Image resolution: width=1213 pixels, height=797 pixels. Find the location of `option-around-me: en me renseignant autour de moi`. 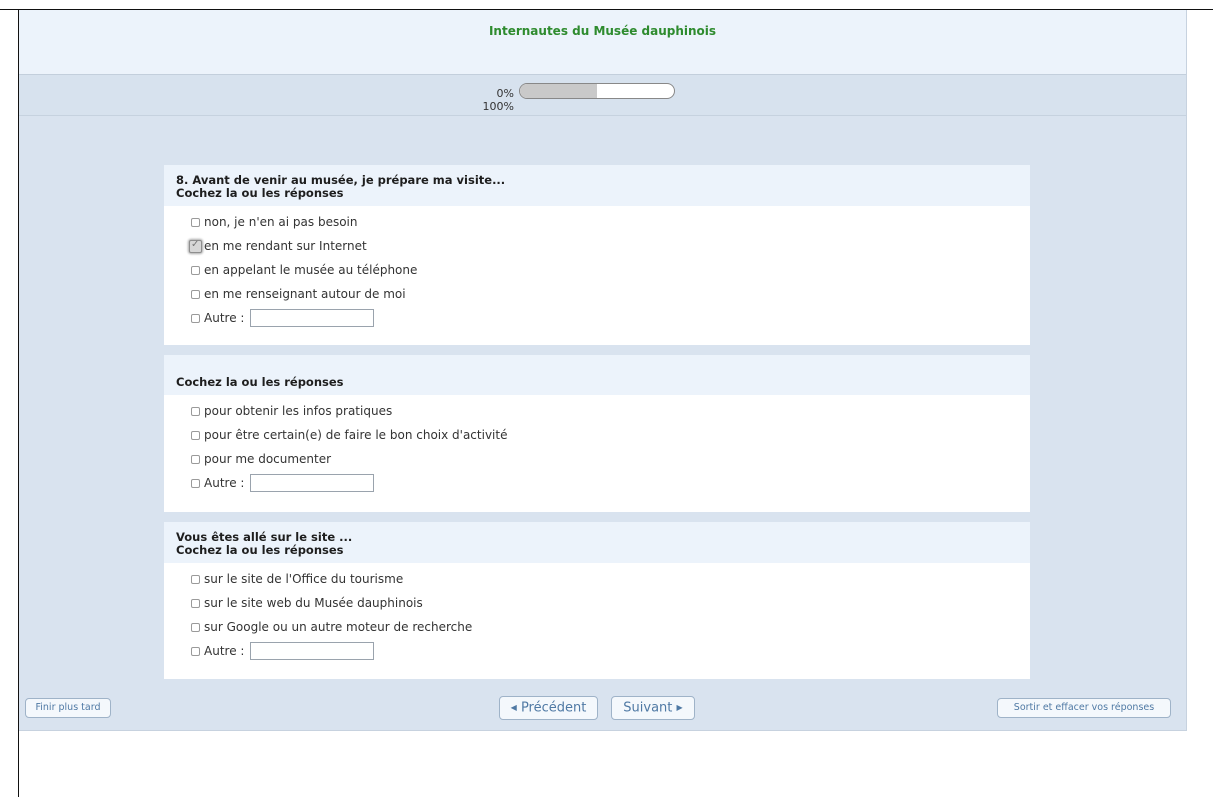

option-around-me: en me renseignant autour de moi is located at coordinates (610, 294).